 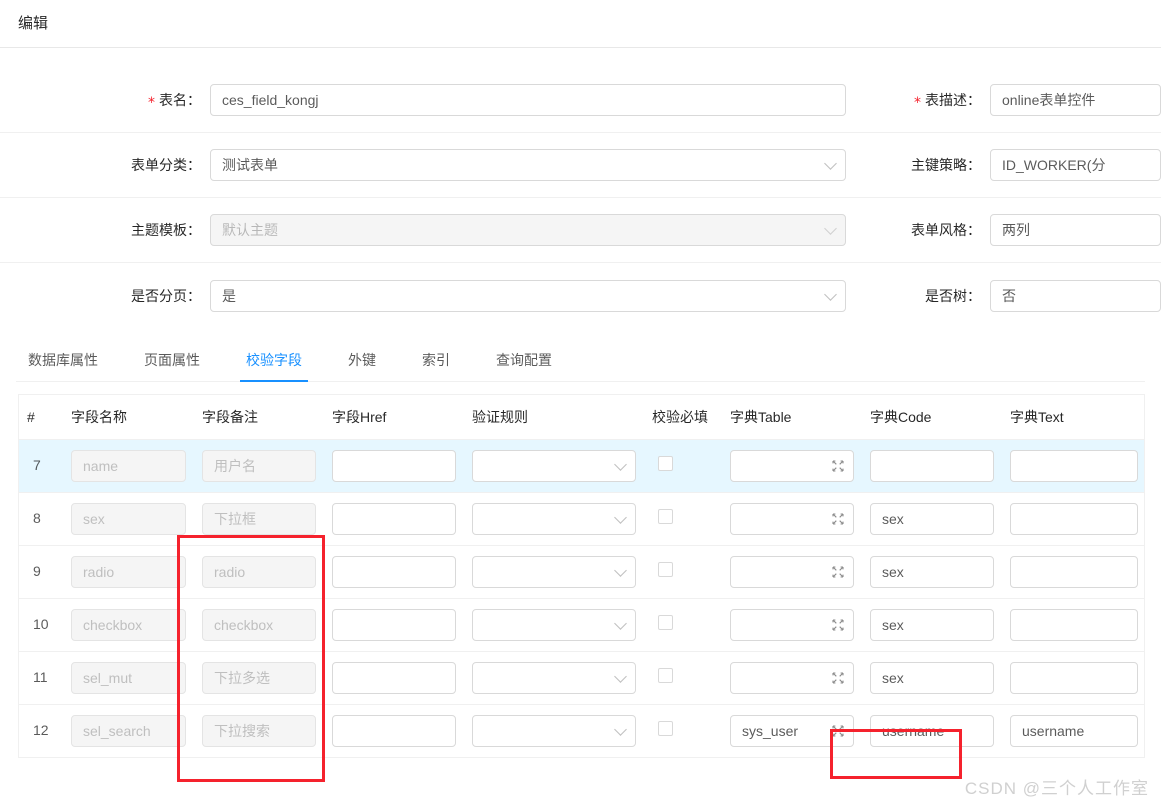 What do you see at coordinates (932, 466) in the screenshot?
I see `input-dict-code` at bounding box center [932, 466].